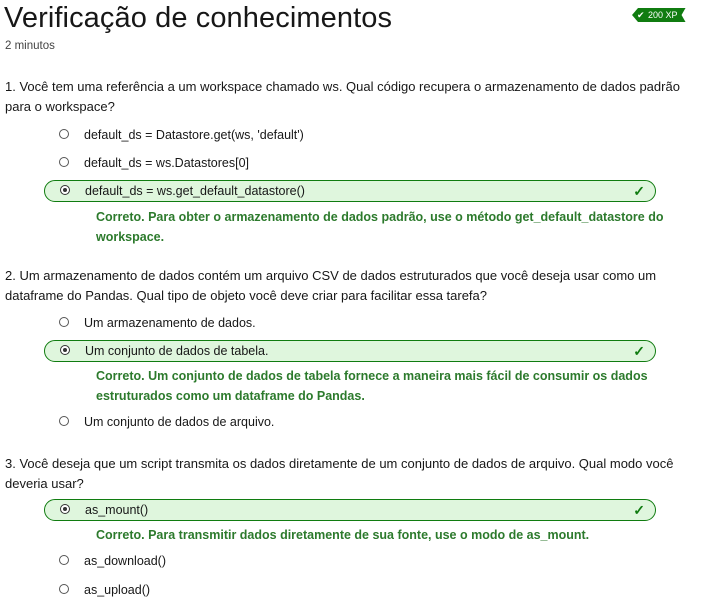 This screenshot has width=707, height=604. Describe the element at coordinates (30, 46) in the screenshot. I see `duration-label: 2 minutos` at that location.